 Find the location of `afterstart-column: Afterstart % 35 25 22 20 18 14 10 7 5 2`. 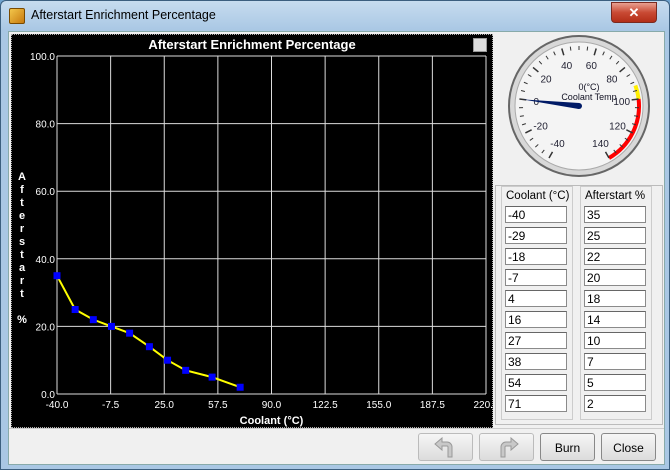

afterstart-column: Afterstart % 35 25 22 20 18 14 10 7 5 2 is located at coordinates (616, 303).